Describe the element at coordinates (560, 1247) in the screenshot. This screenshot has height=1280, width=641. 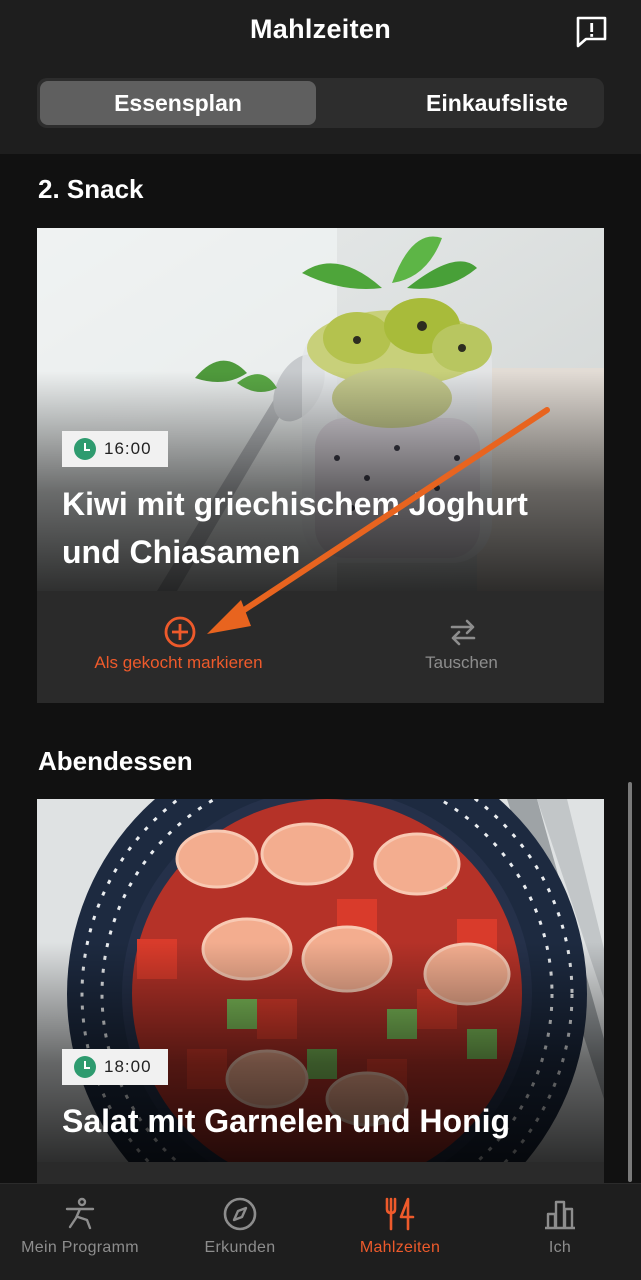
I see `tab-label: Ich` at that location.